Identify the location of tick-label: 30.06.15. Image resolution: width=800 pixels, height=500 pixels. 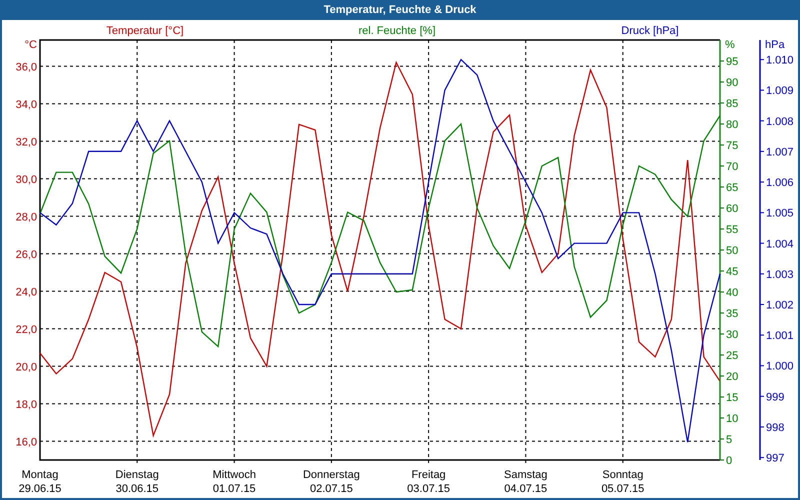
(137, 489).